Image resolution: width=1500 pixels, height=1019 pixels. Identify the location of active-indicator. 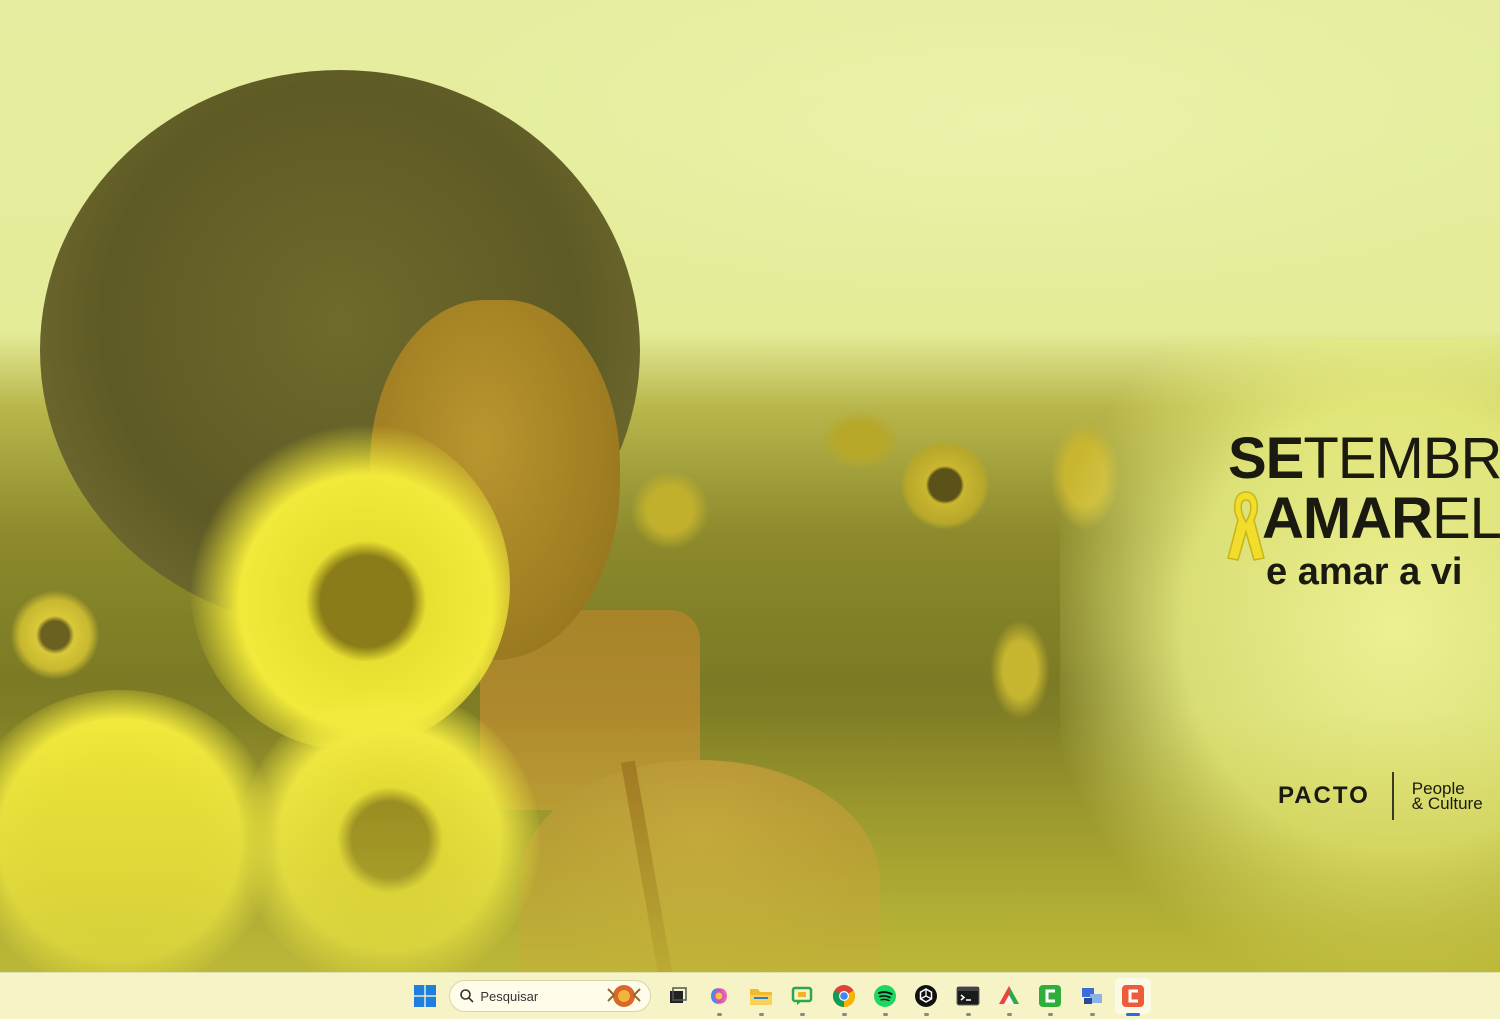
(1133, 1014).